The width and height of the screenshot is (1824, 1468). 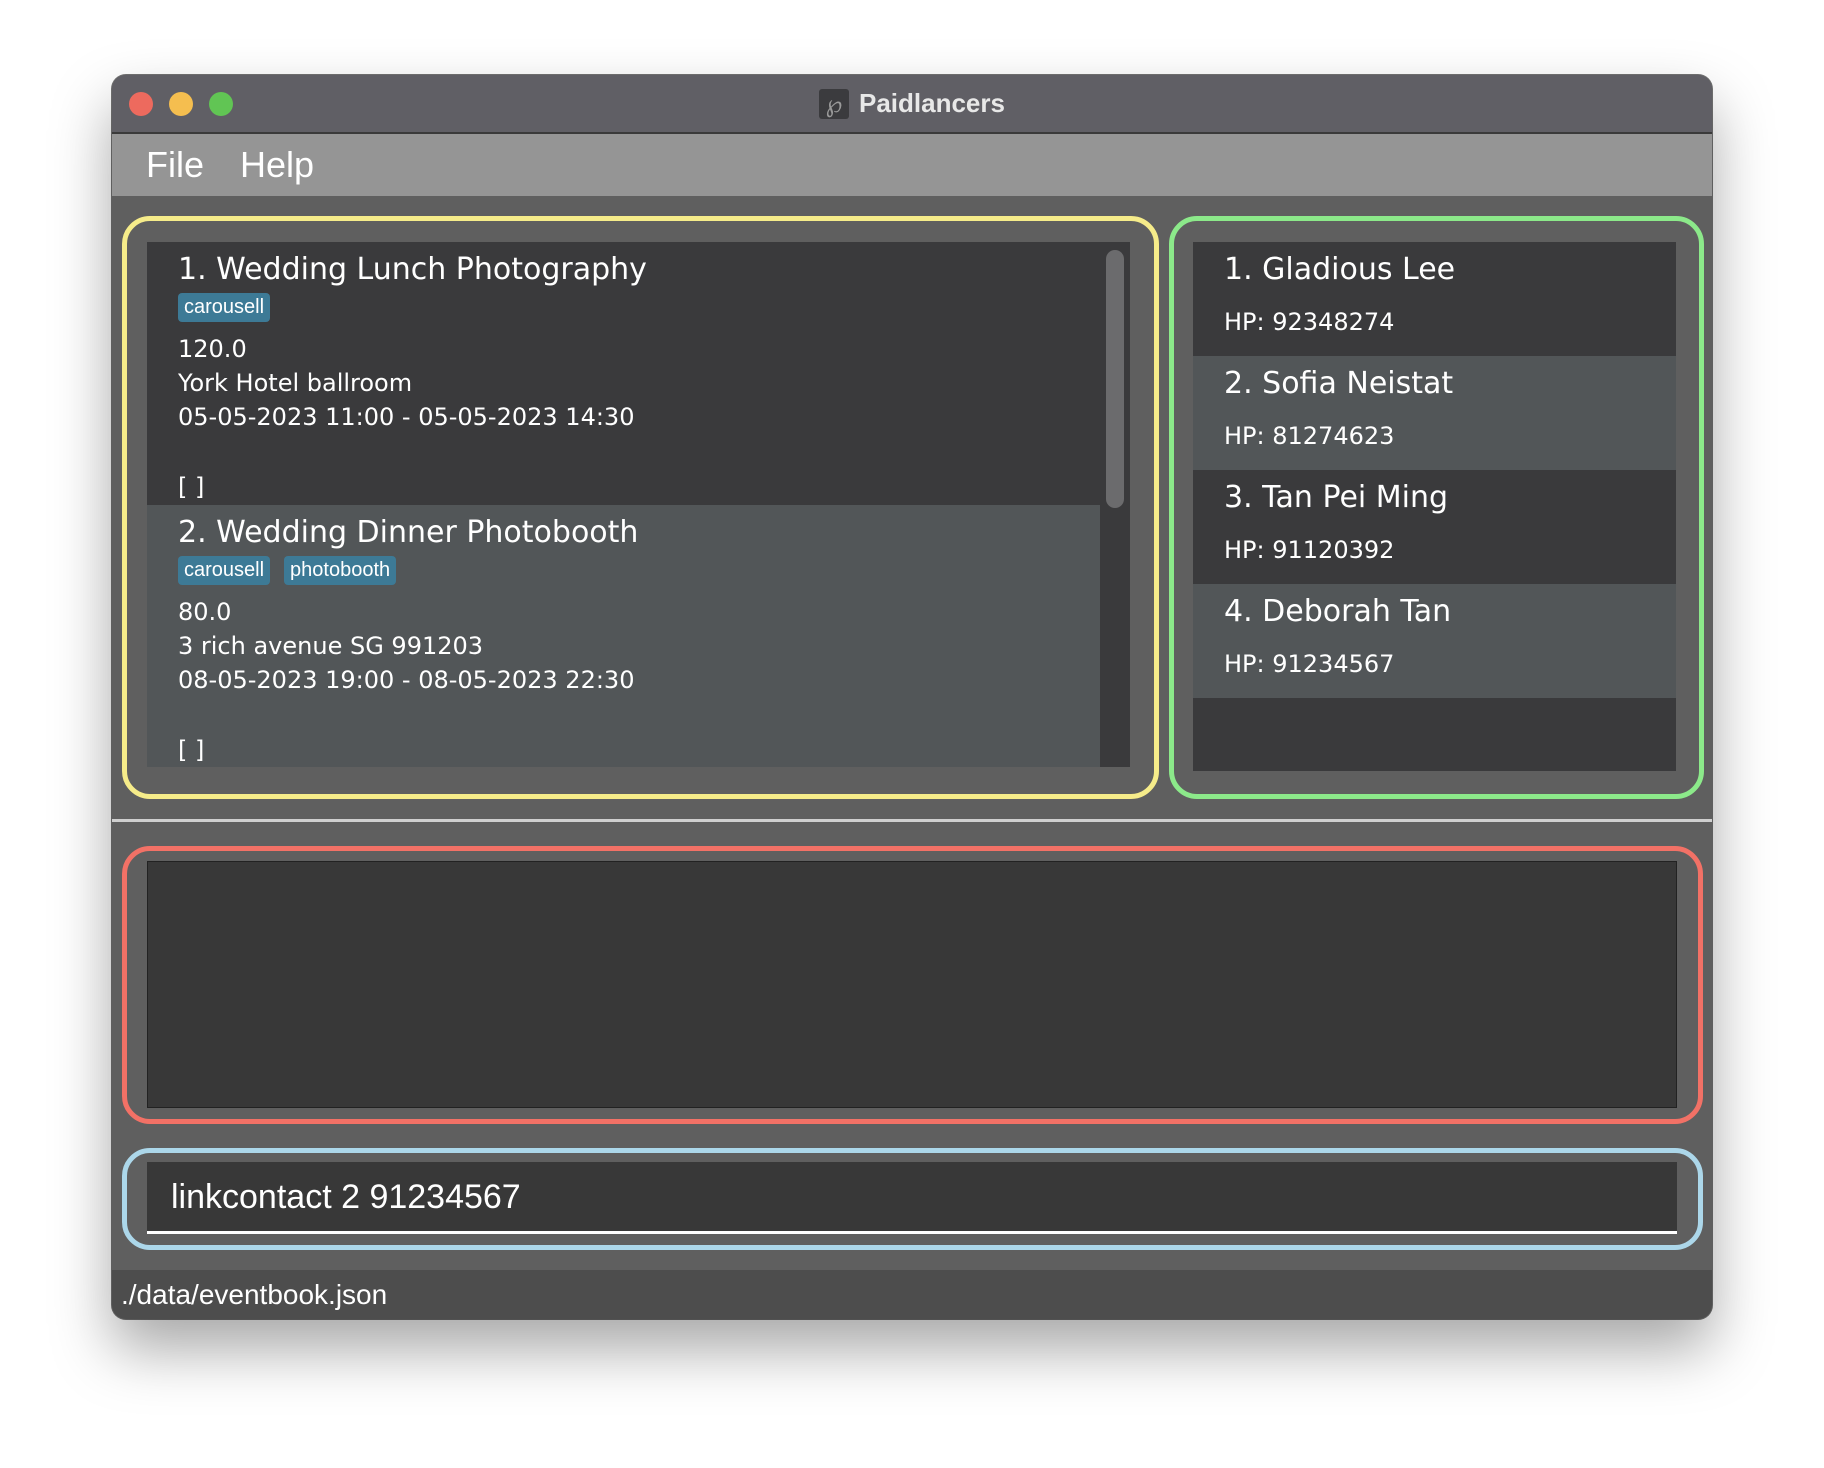 I want to click on event-venue: York Hotel ballroom, so click(x=295, y=383).